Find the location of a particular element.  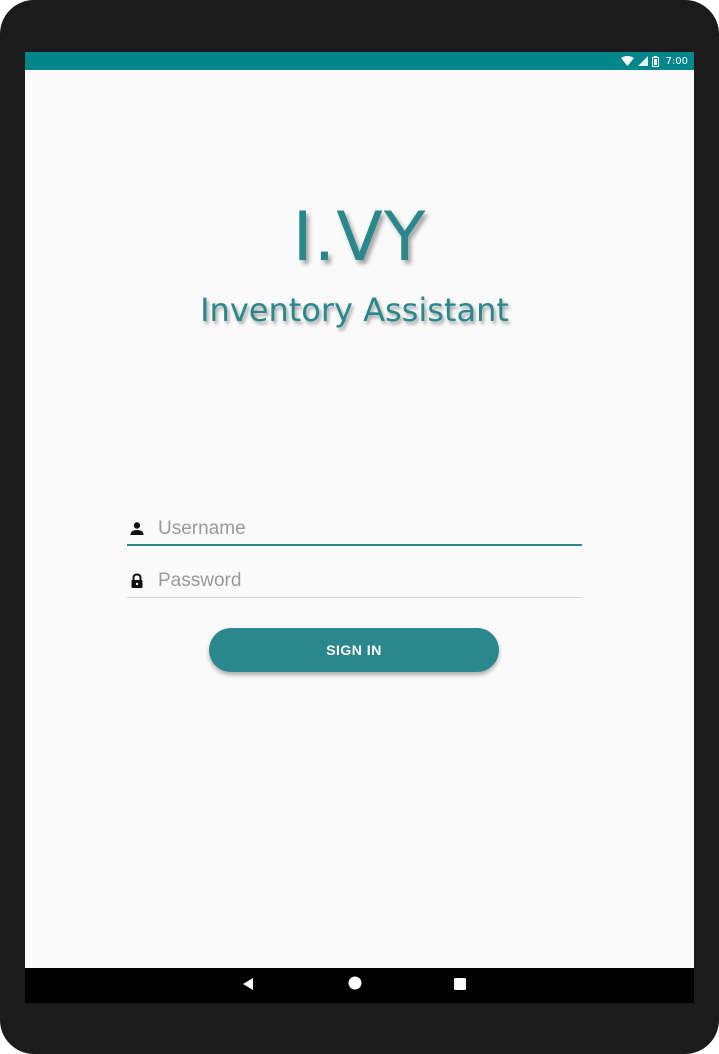

recents-icon is located at coordinates (460, 986).